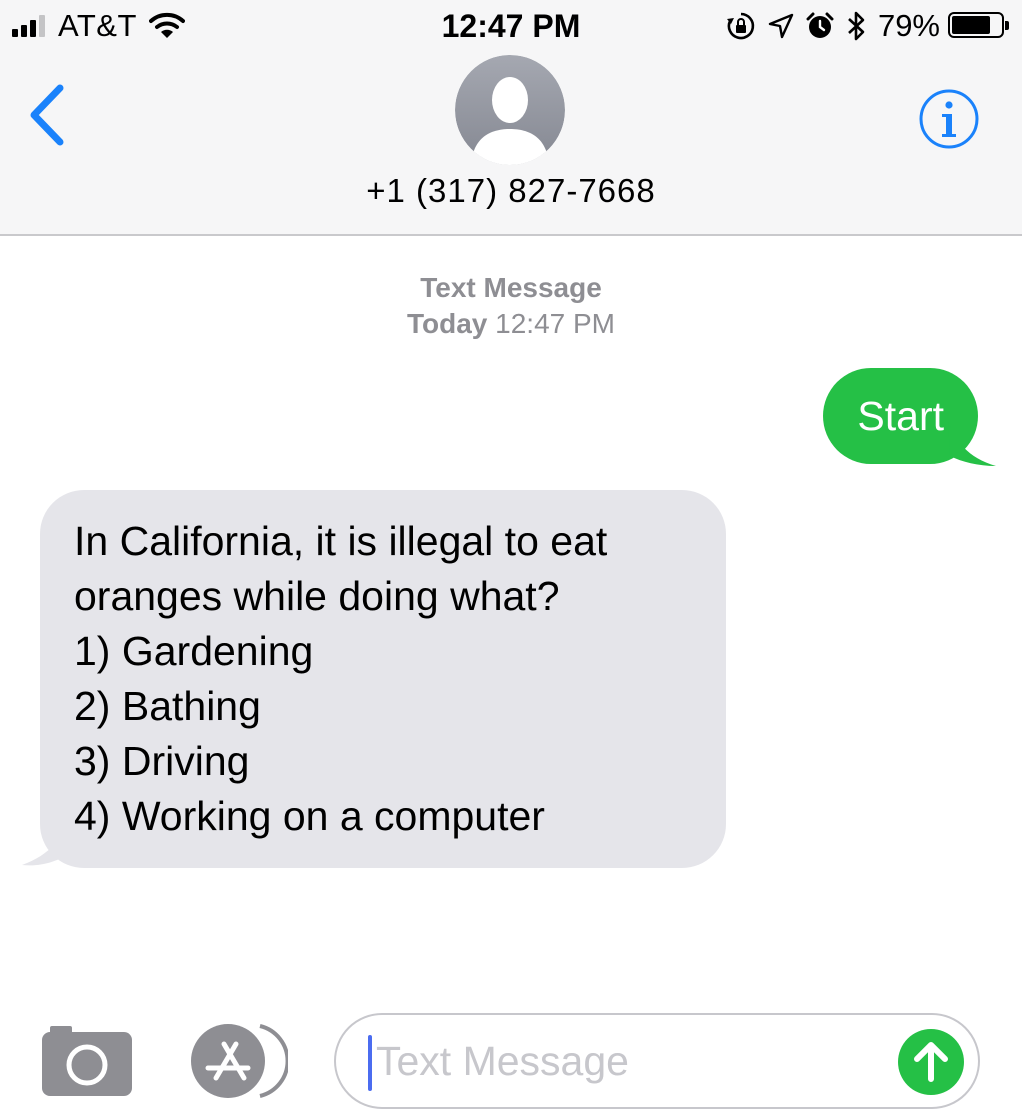  I want to click on contact-name: +1 (317) 827-7668, so click(511, 191).